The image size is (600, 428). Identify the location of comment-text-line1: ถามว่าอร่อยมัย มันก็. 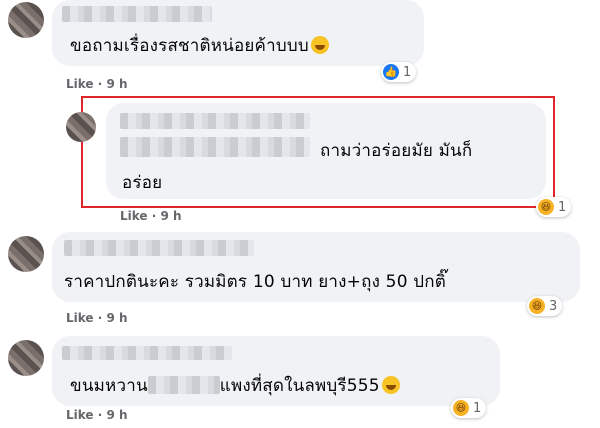
(396, 151).